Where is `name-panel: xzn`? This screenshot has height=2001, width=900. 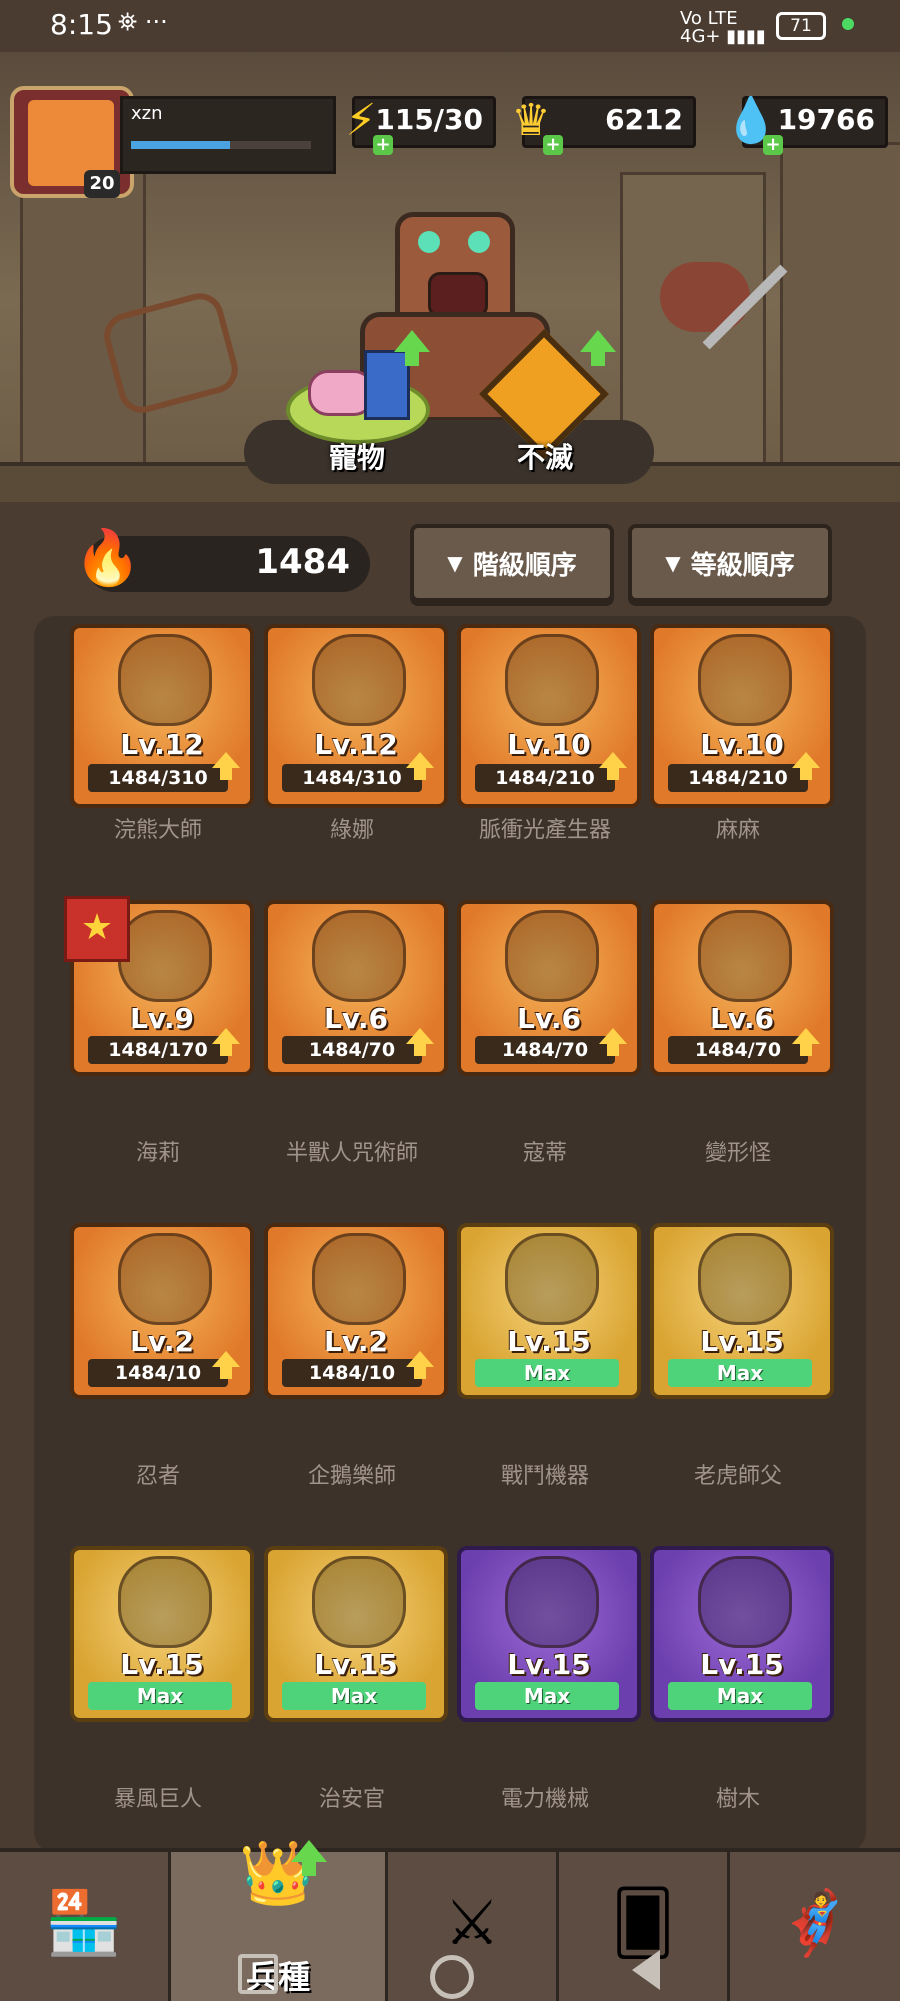 name-panel: xzn is located at coordinates (228, 135).